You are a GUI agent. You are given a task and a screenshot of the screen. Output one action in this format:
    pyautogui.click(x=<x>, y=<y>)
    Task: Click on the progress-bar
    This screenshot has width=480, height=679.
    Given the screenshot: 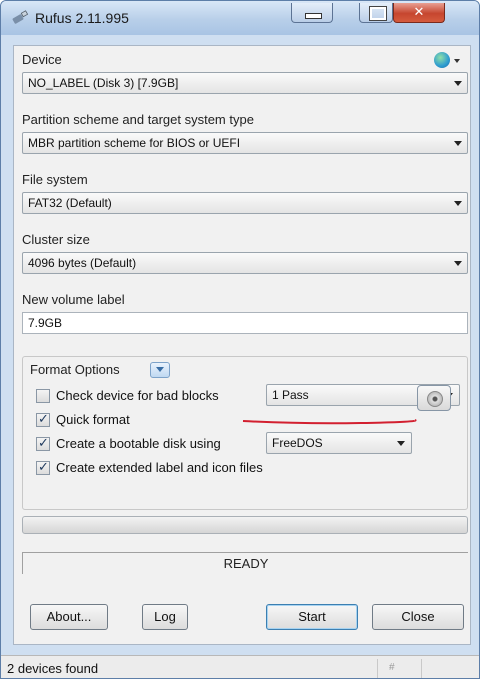 What is the action you would take?
    pyautogui.click(x=245, y=525)
    